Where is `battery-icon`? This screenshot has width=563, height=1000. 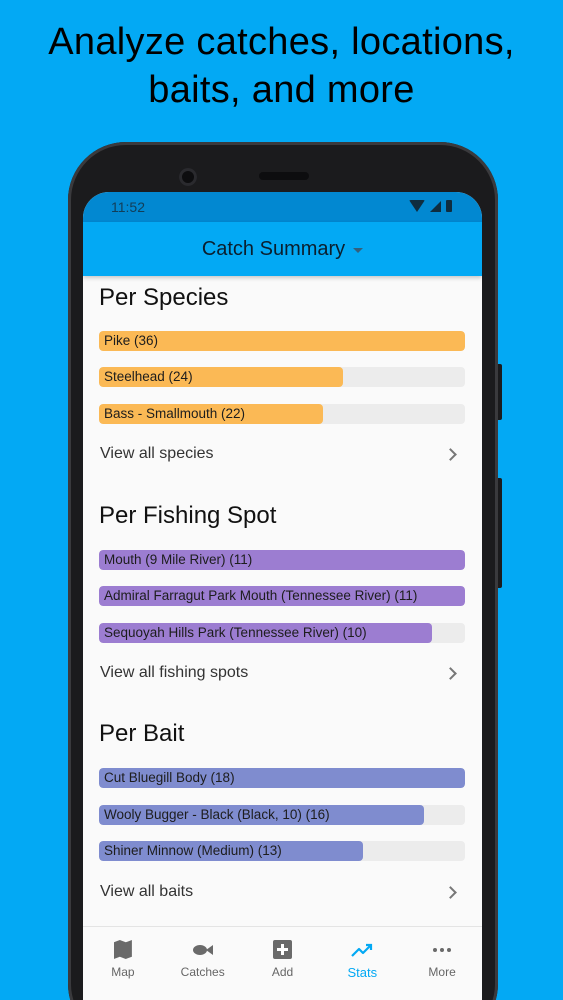 battery-icon is located at coordinates (449, 206).